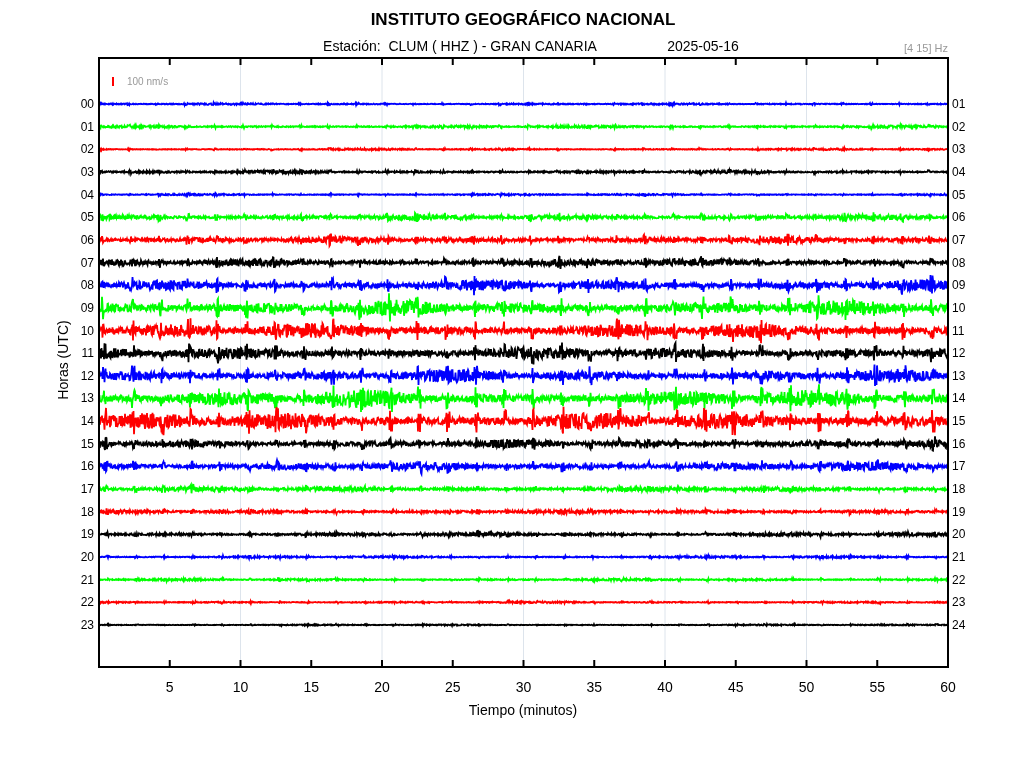 The height and width of the screenshot is (768, 1024). What do you see at coordinates (703, 46) in the screenshot?
I see `date-label: 2025-05-16` at bounding box center [703, 46].